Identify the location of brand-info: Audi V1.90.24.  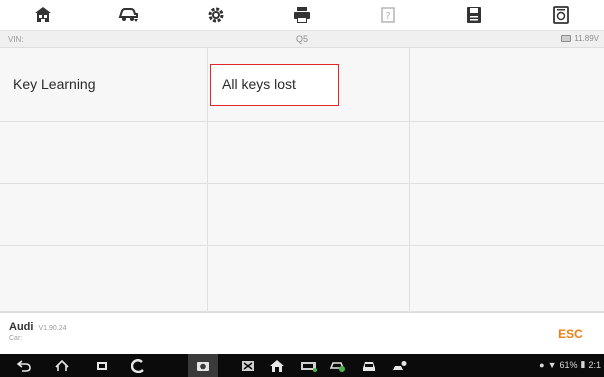
(38, 327).